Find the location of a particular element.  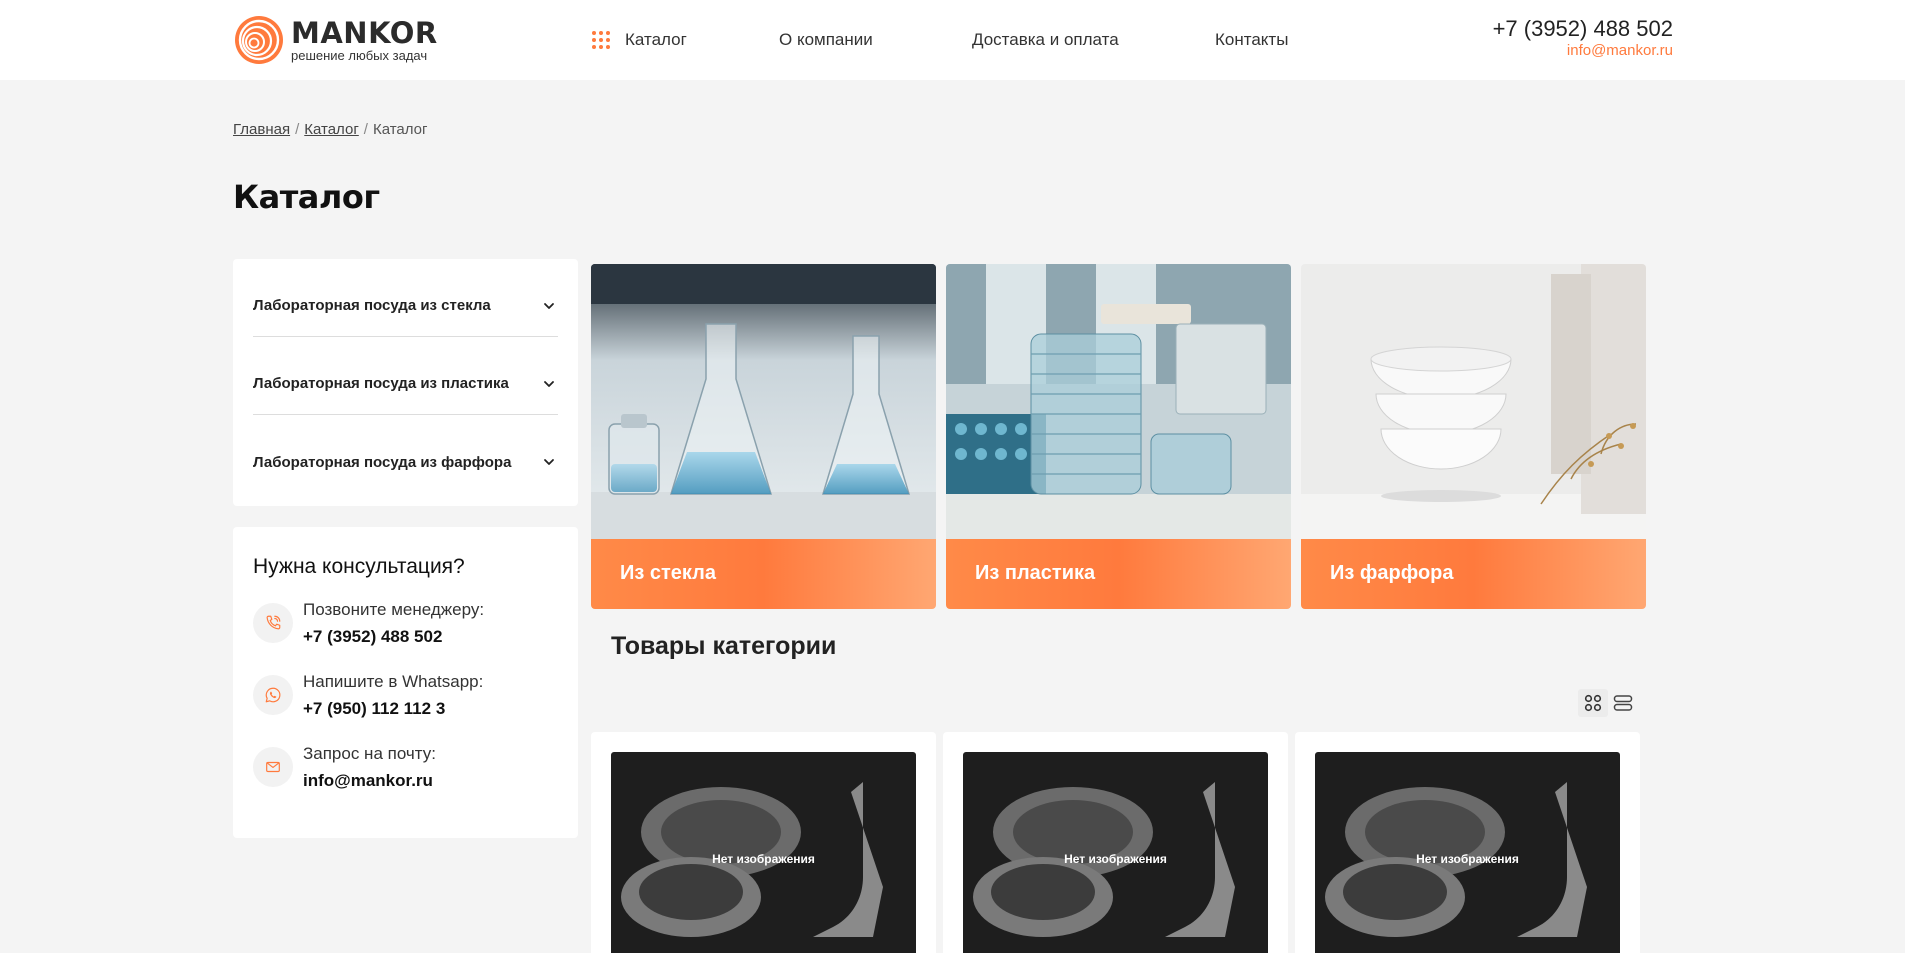

consult-whatsapp-link: +7 (950) 112 112 3 is located at coordinates (393, 709).